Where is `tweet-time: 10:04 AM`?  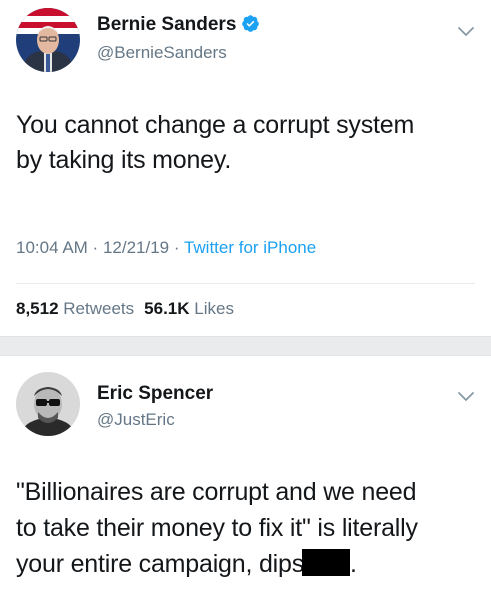 tweet-time: 10:04 AM is located at coordinates (52, 247).